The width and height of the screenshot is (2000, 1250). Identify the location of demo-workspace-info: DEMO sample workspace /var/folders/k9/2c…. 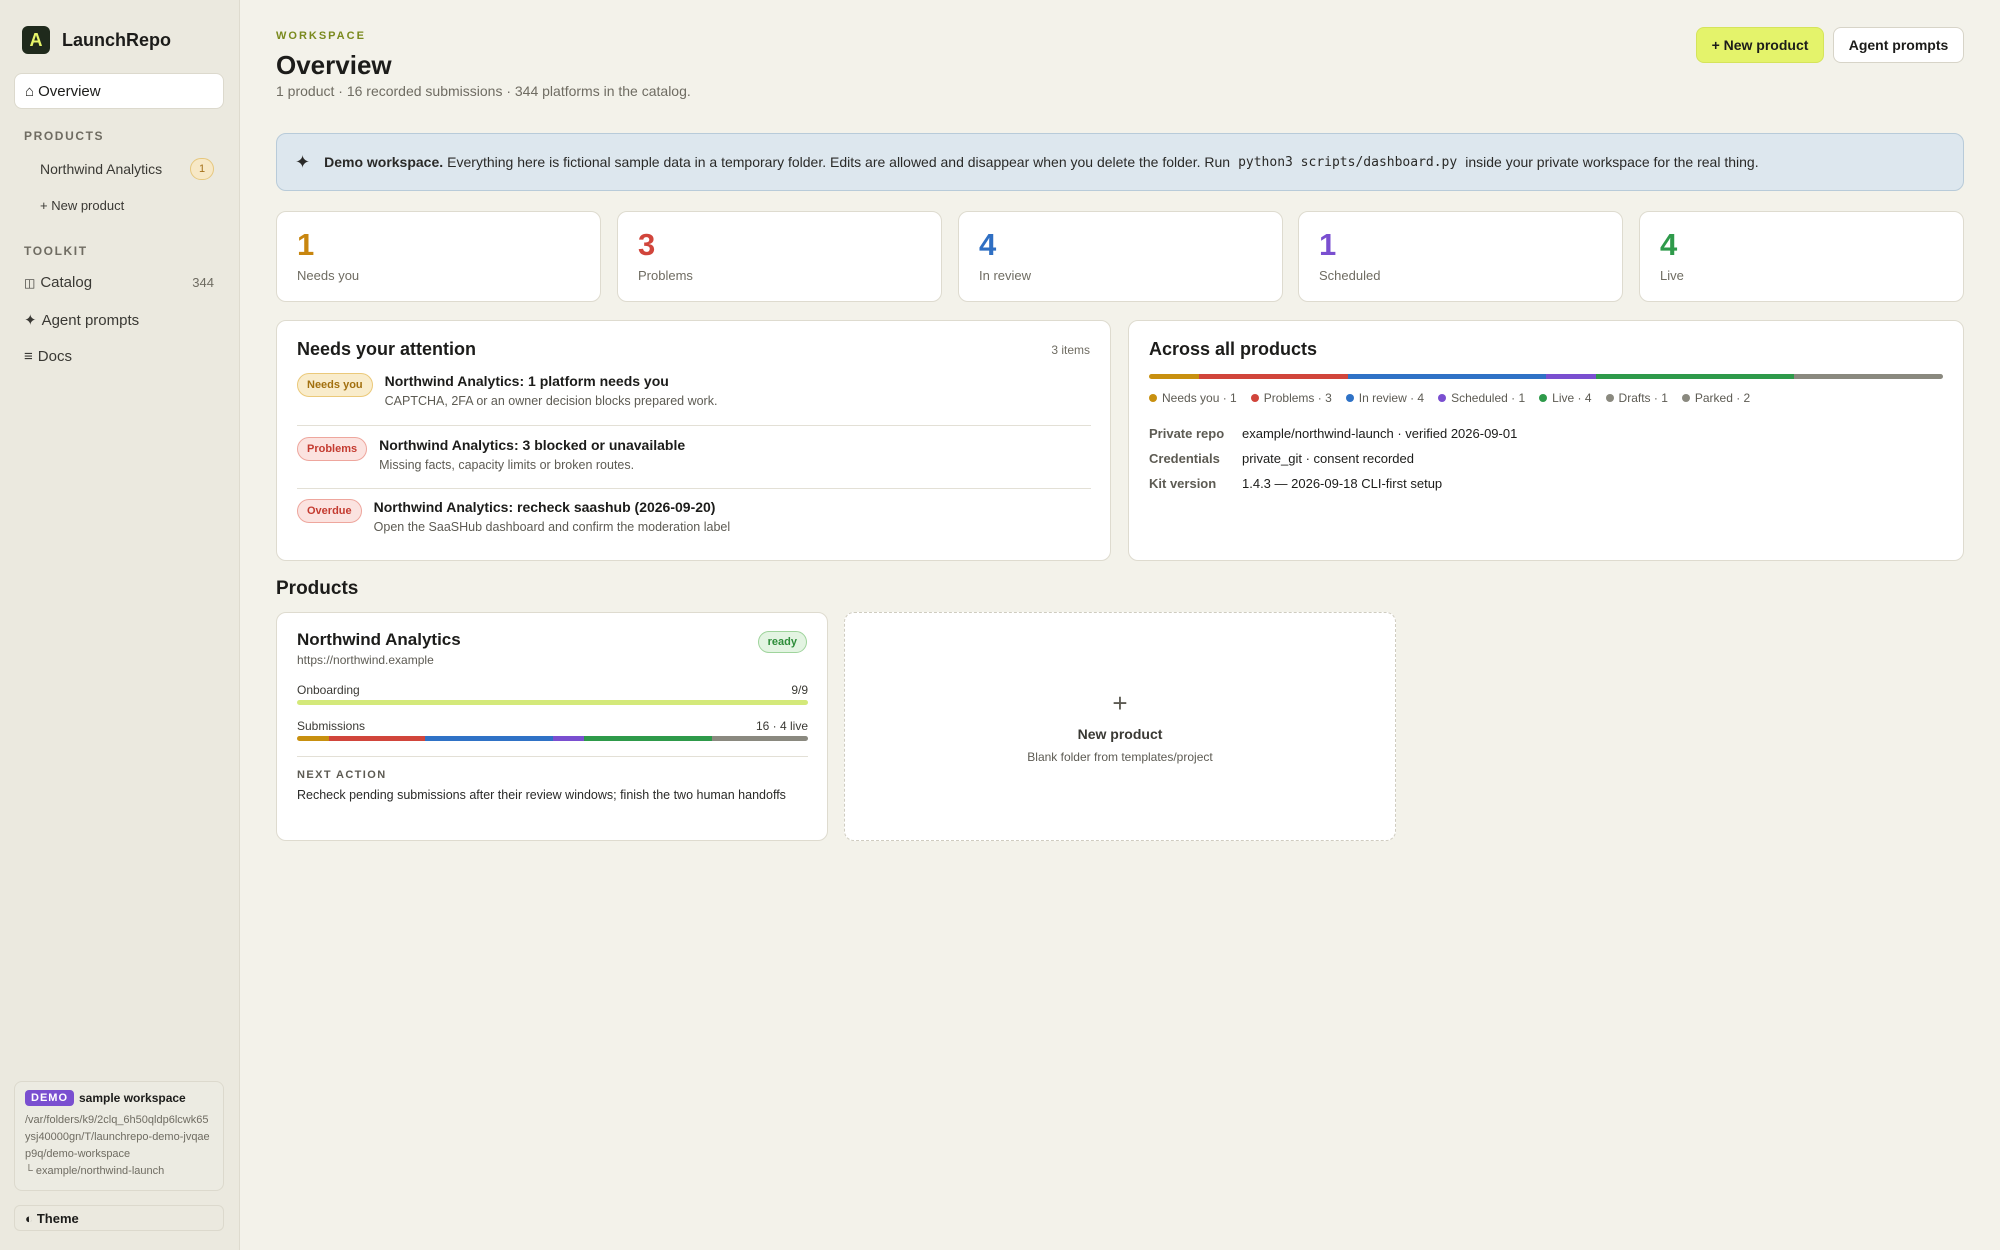
(119, 1136).